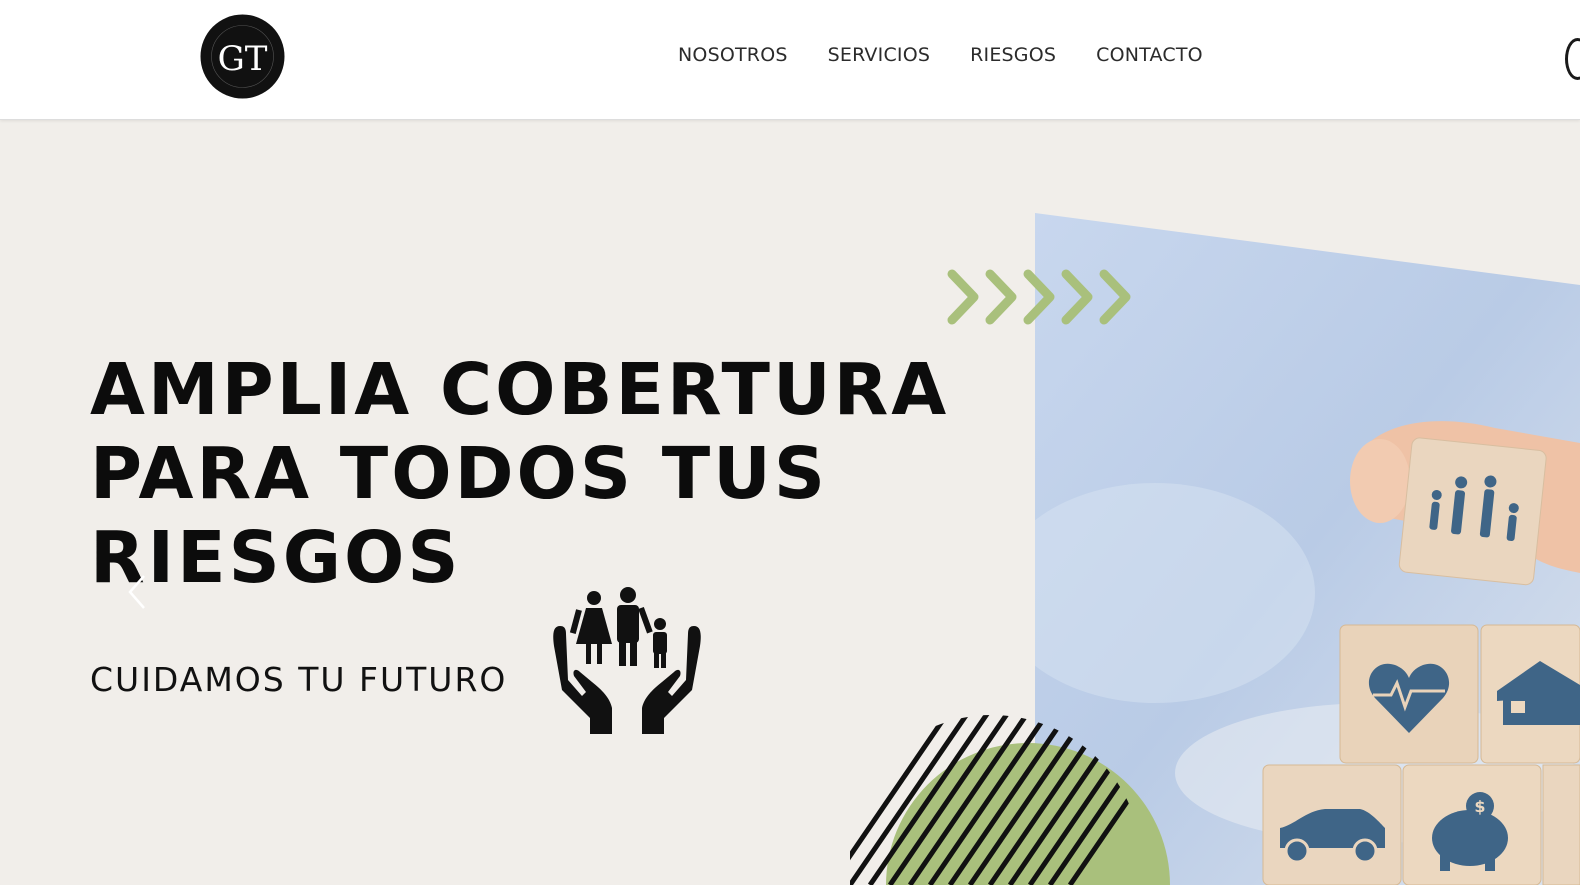  I want to click on chevron-right-icon, so click(1039, 297).